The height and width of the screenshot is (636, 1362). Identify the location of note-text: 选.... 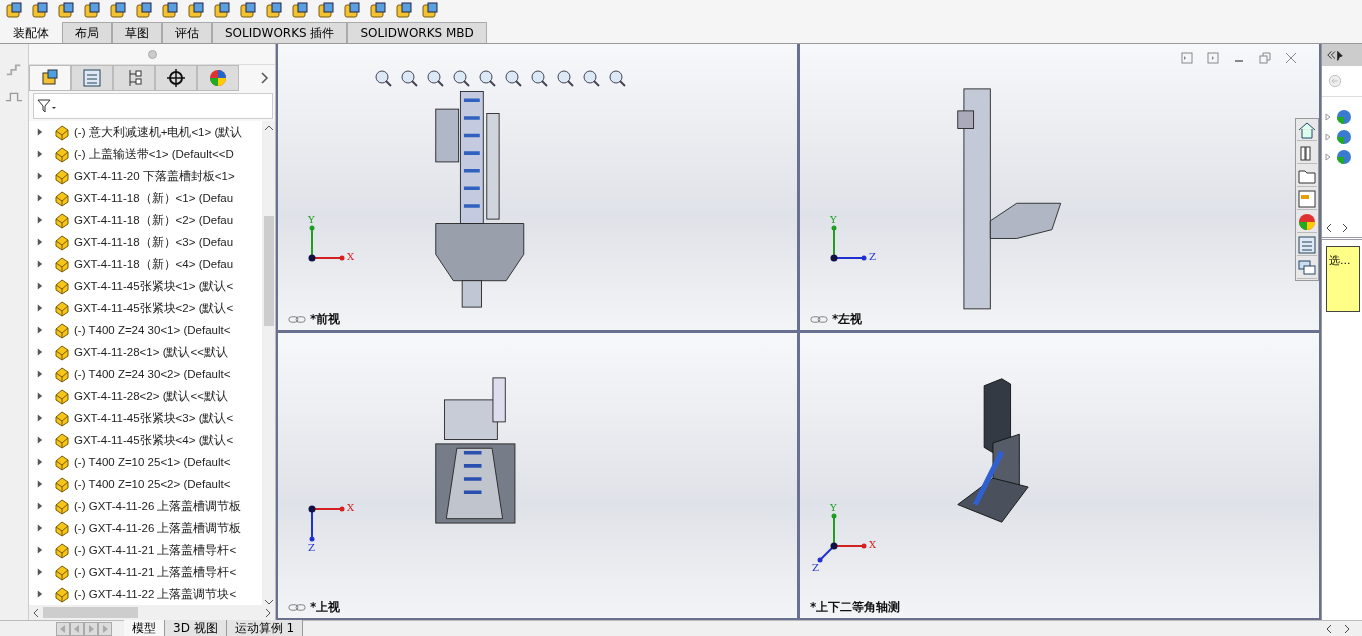
(1340, 260).